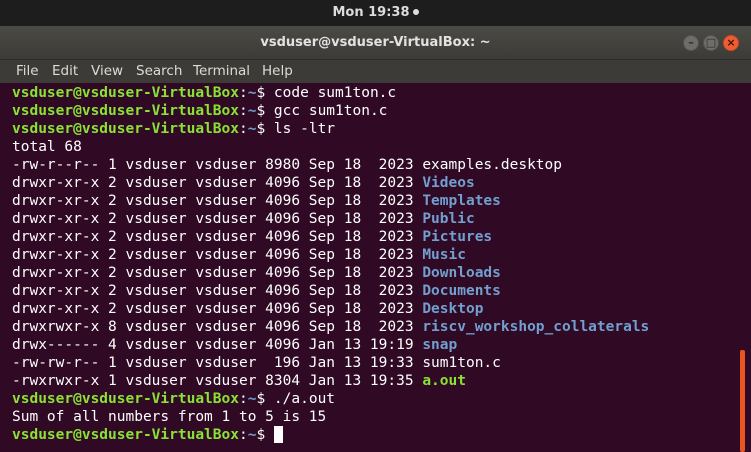  Describe the element at coordinates (277, 71) in the screenshot. I see `menu-help: Help` at that location.